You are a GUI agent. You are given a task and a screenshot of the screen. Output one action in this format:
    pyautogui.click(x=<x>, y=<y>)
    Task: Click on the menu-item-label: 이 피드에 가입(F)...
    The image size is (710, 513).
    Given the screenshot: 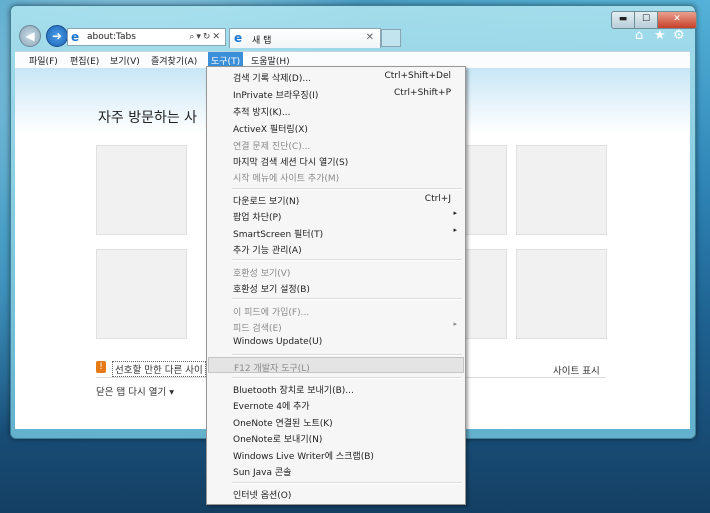 What is the action you would take?
    pyautogui.click(x=271, y=313)
    